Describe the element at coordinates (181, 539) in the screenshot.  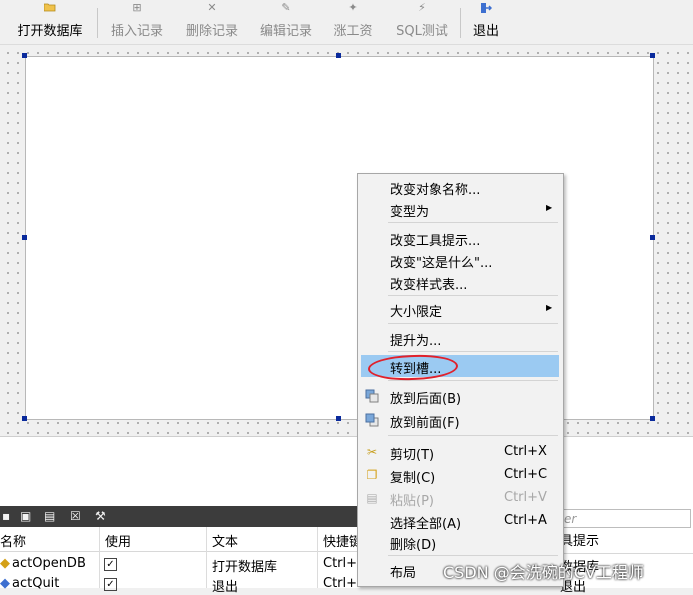
I see `table-header: 名称 使用 文本 快捷键` at that location.